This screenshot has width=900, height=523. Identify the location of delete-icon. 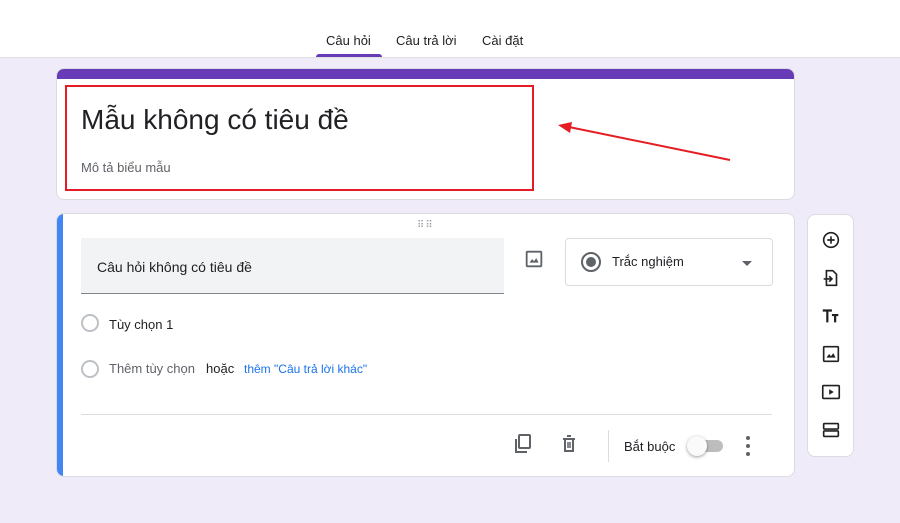
(569, 444).